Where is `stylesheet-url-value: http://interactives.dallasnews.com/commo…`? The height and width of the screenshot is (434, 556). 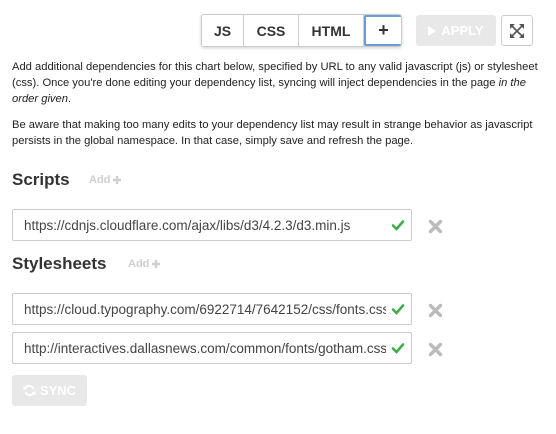 stylesheet-url-value: http://interactives.dallasnews.com/commo… is located at coordinates (205, 348).